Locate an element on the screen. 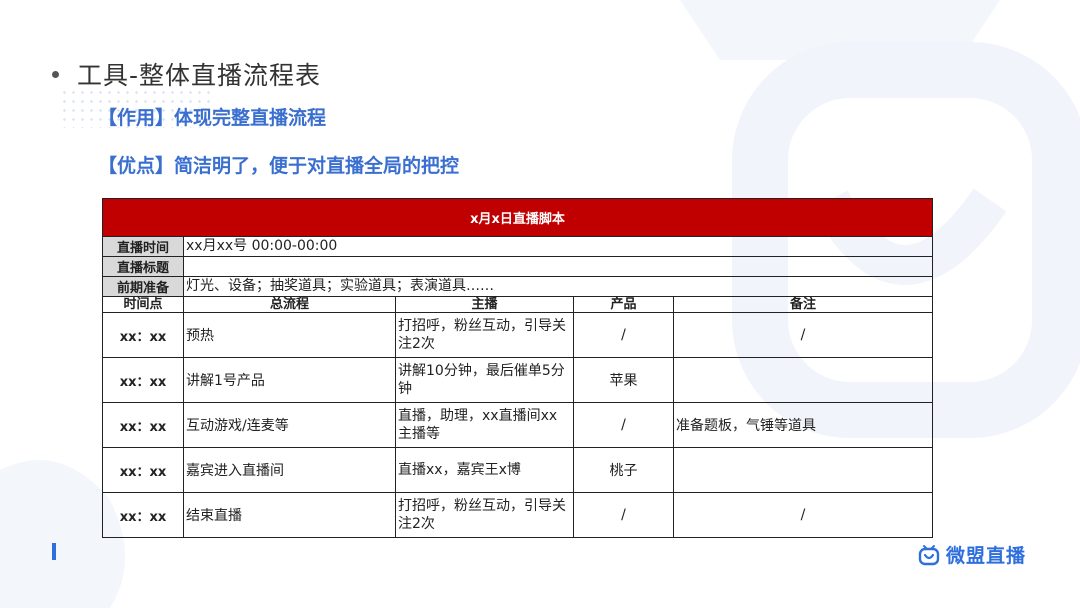 This screenshot has width=1080, height=608. column-header-row: 时间点 总流程 主播 产品 备注 is located at coordinates (518, 304).